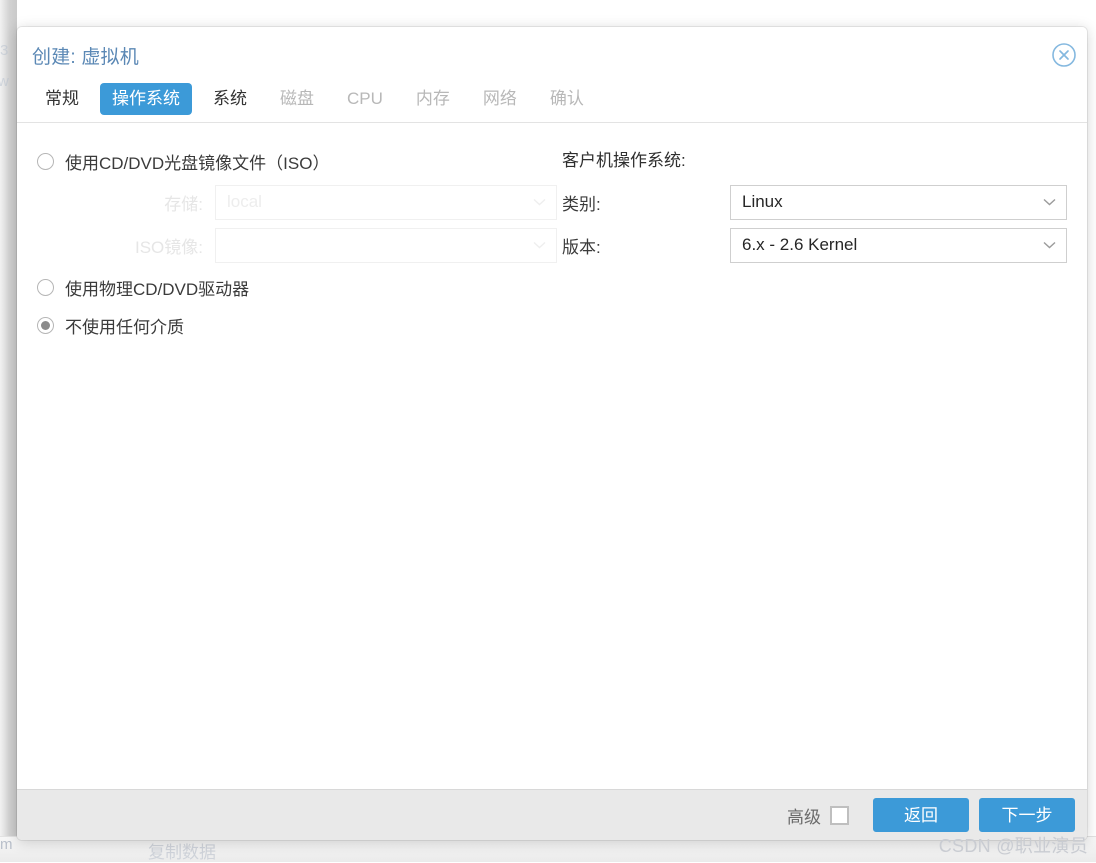 Image resolution: width=1096 pixels, height=863 pixels. Describe the element at coordinates (921, 815) in the screenshot. I see `back-button: 返回` at that location.